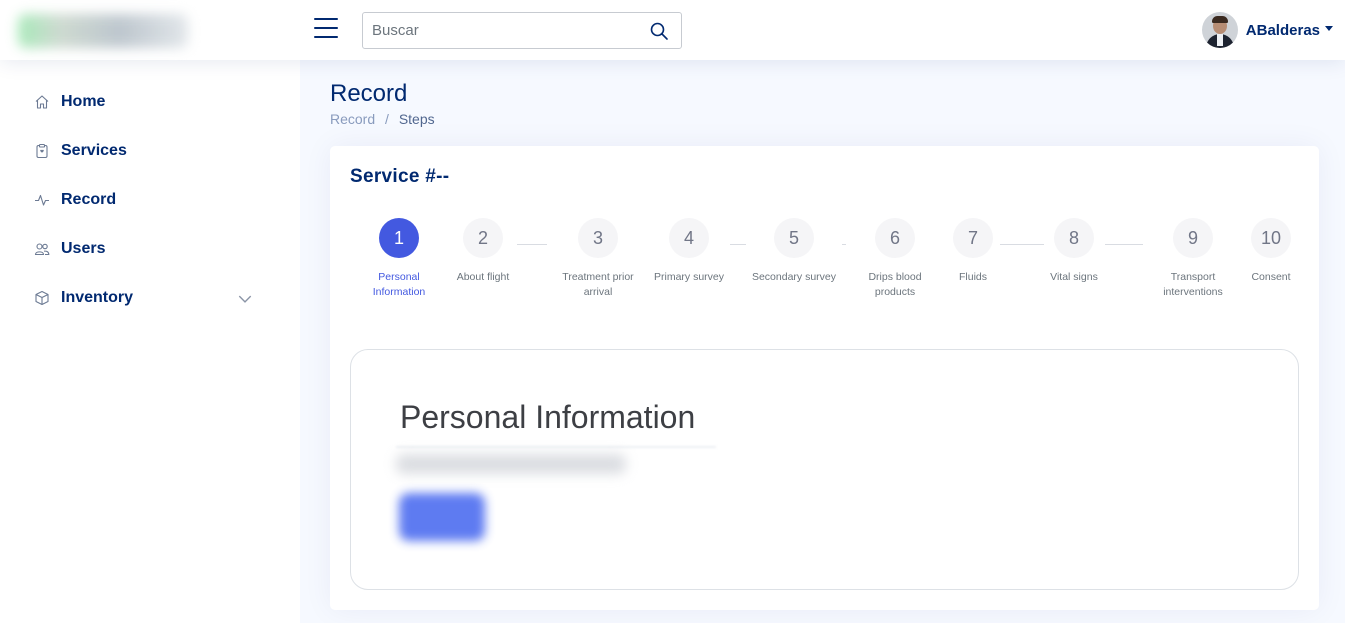  What do you see at coordinates (416, 119) in the screenshot?
I see `breadcrumb-item-steps: Steps` at bounding box center [416, 119].